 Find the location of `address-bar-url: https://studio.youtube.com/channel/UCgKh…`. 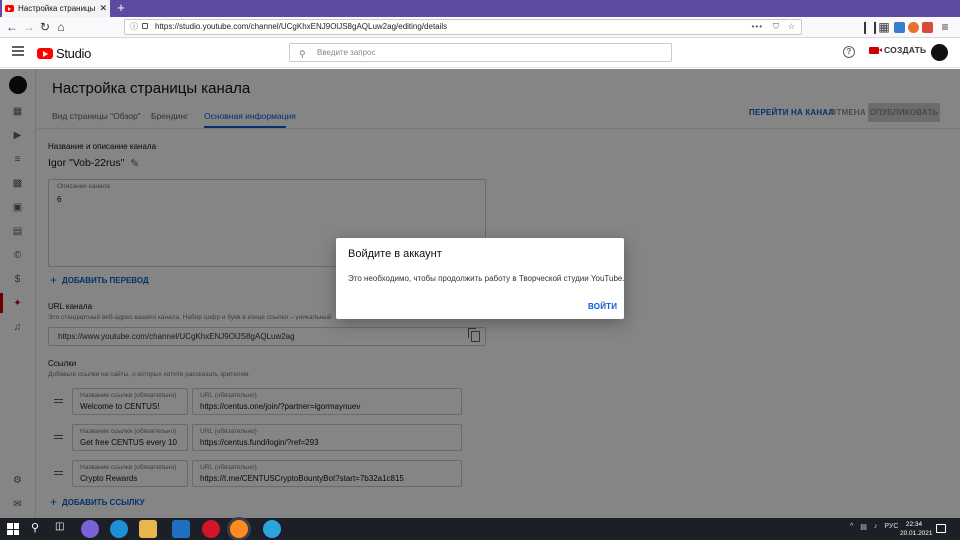

address-bar-url: https://studio.youtube.com/channel/UCgKh… is located at coordinates (301, 26).